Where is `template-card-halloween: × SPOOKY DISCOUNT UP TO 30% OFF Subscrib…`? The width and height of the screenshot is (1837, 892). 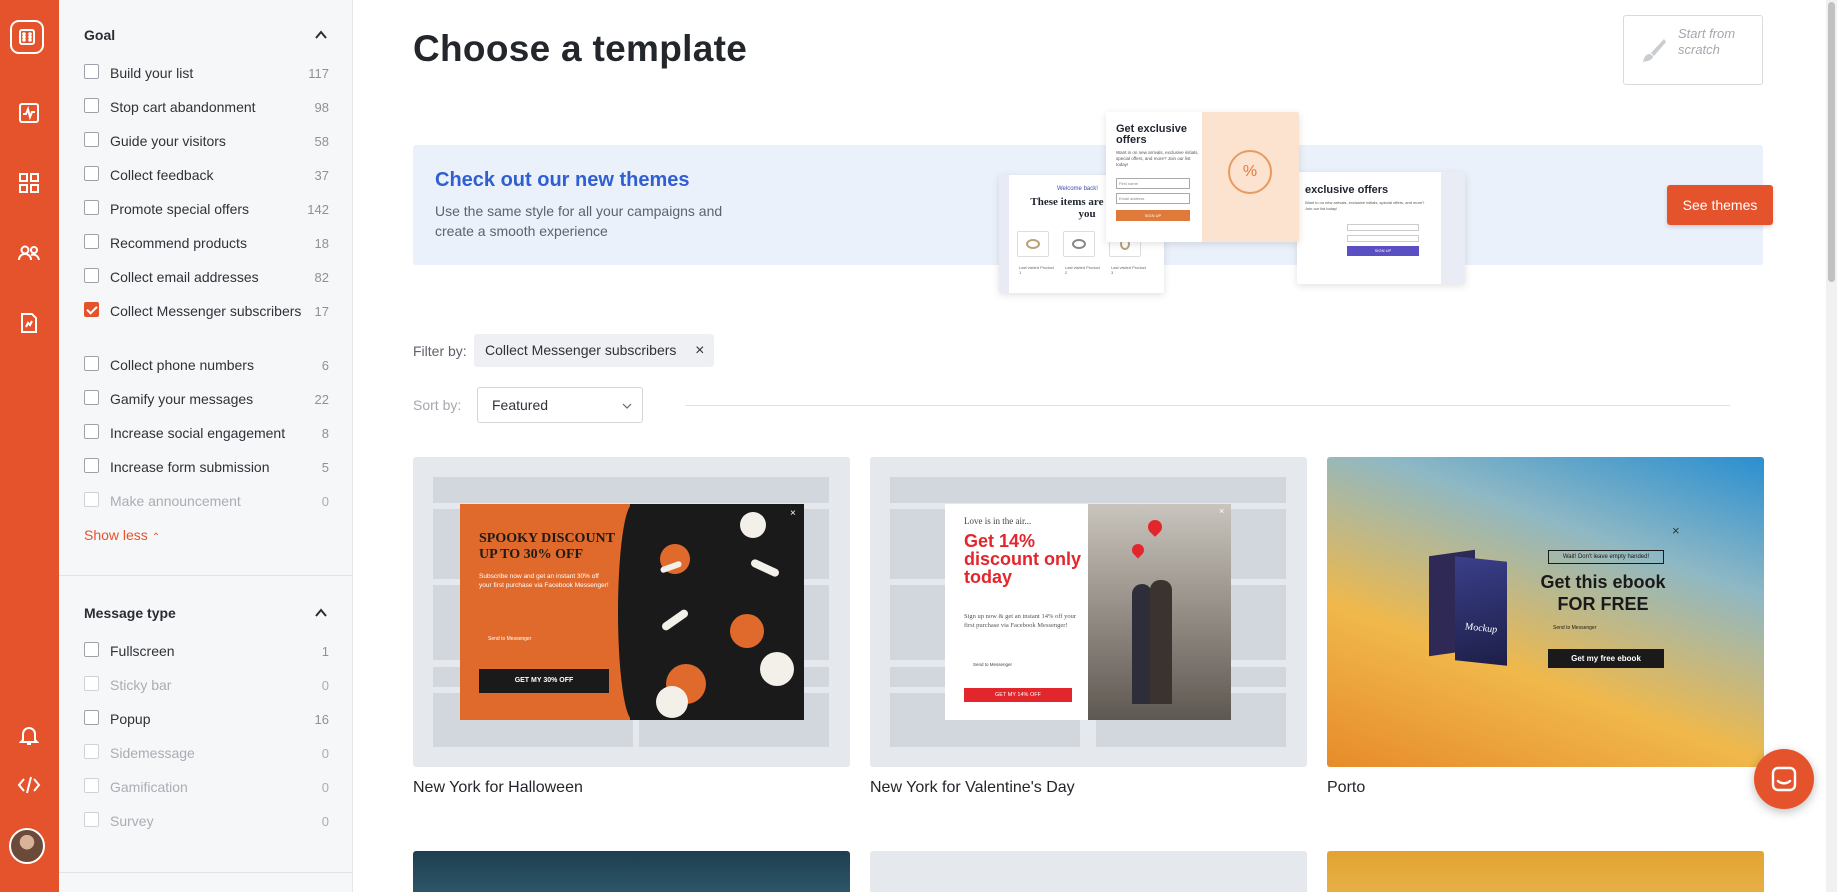
template-card-halloween: × SPOOKY DISCOUNT UP TO 30% OFF Subscrib… is located at coordinates (631, 612).